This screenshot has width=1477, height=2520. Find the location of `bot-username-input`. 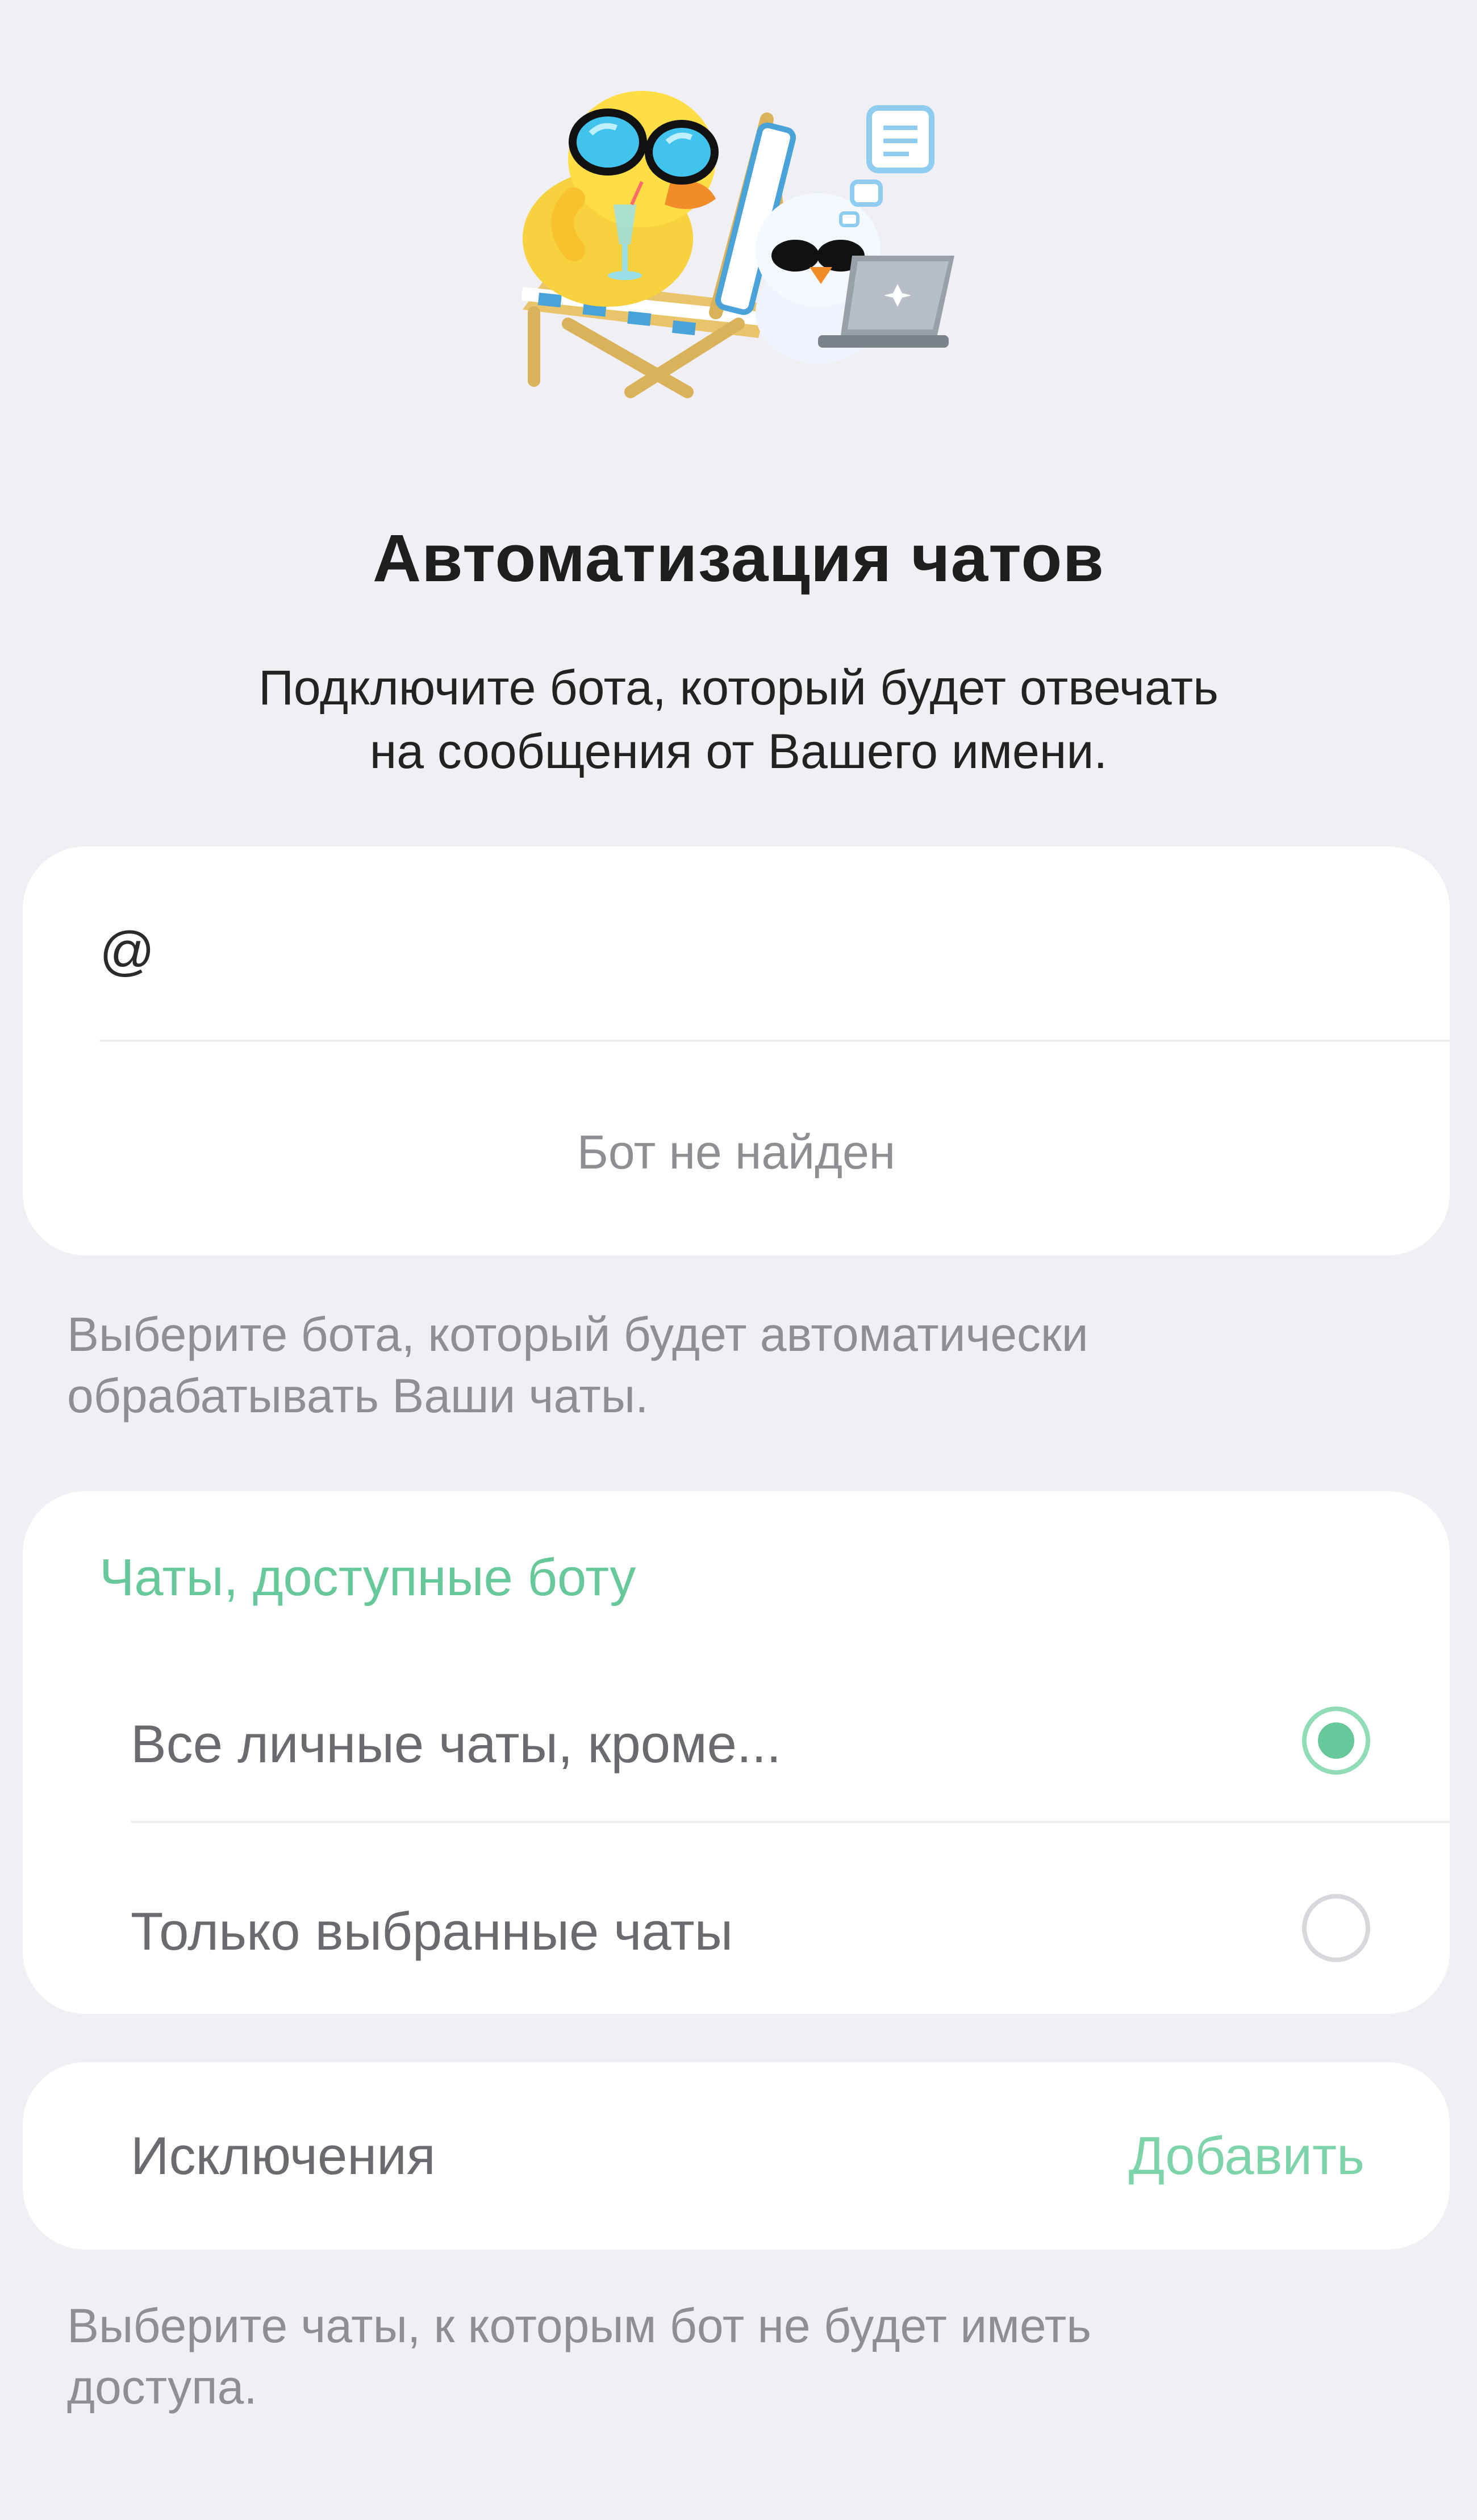

bot-username-input is located at coordinates (805, 951).